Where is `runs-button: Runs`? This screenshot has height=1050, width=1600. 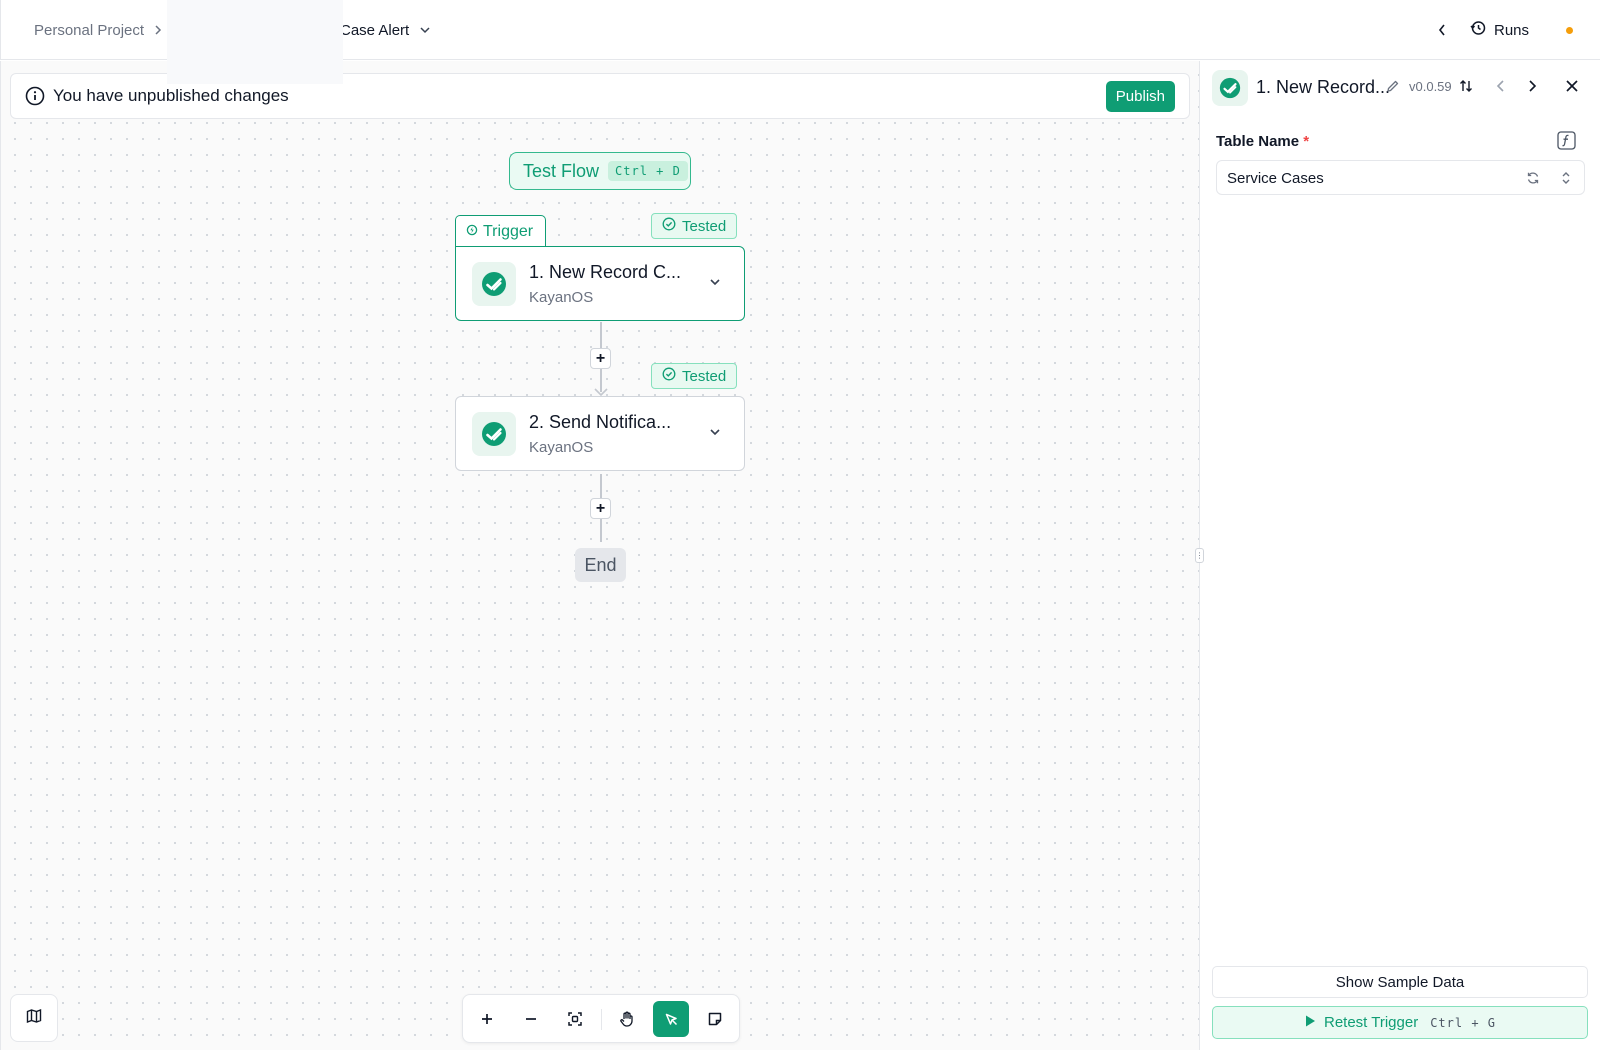 runs-button: Runs is located at coordinates (1499, 30).